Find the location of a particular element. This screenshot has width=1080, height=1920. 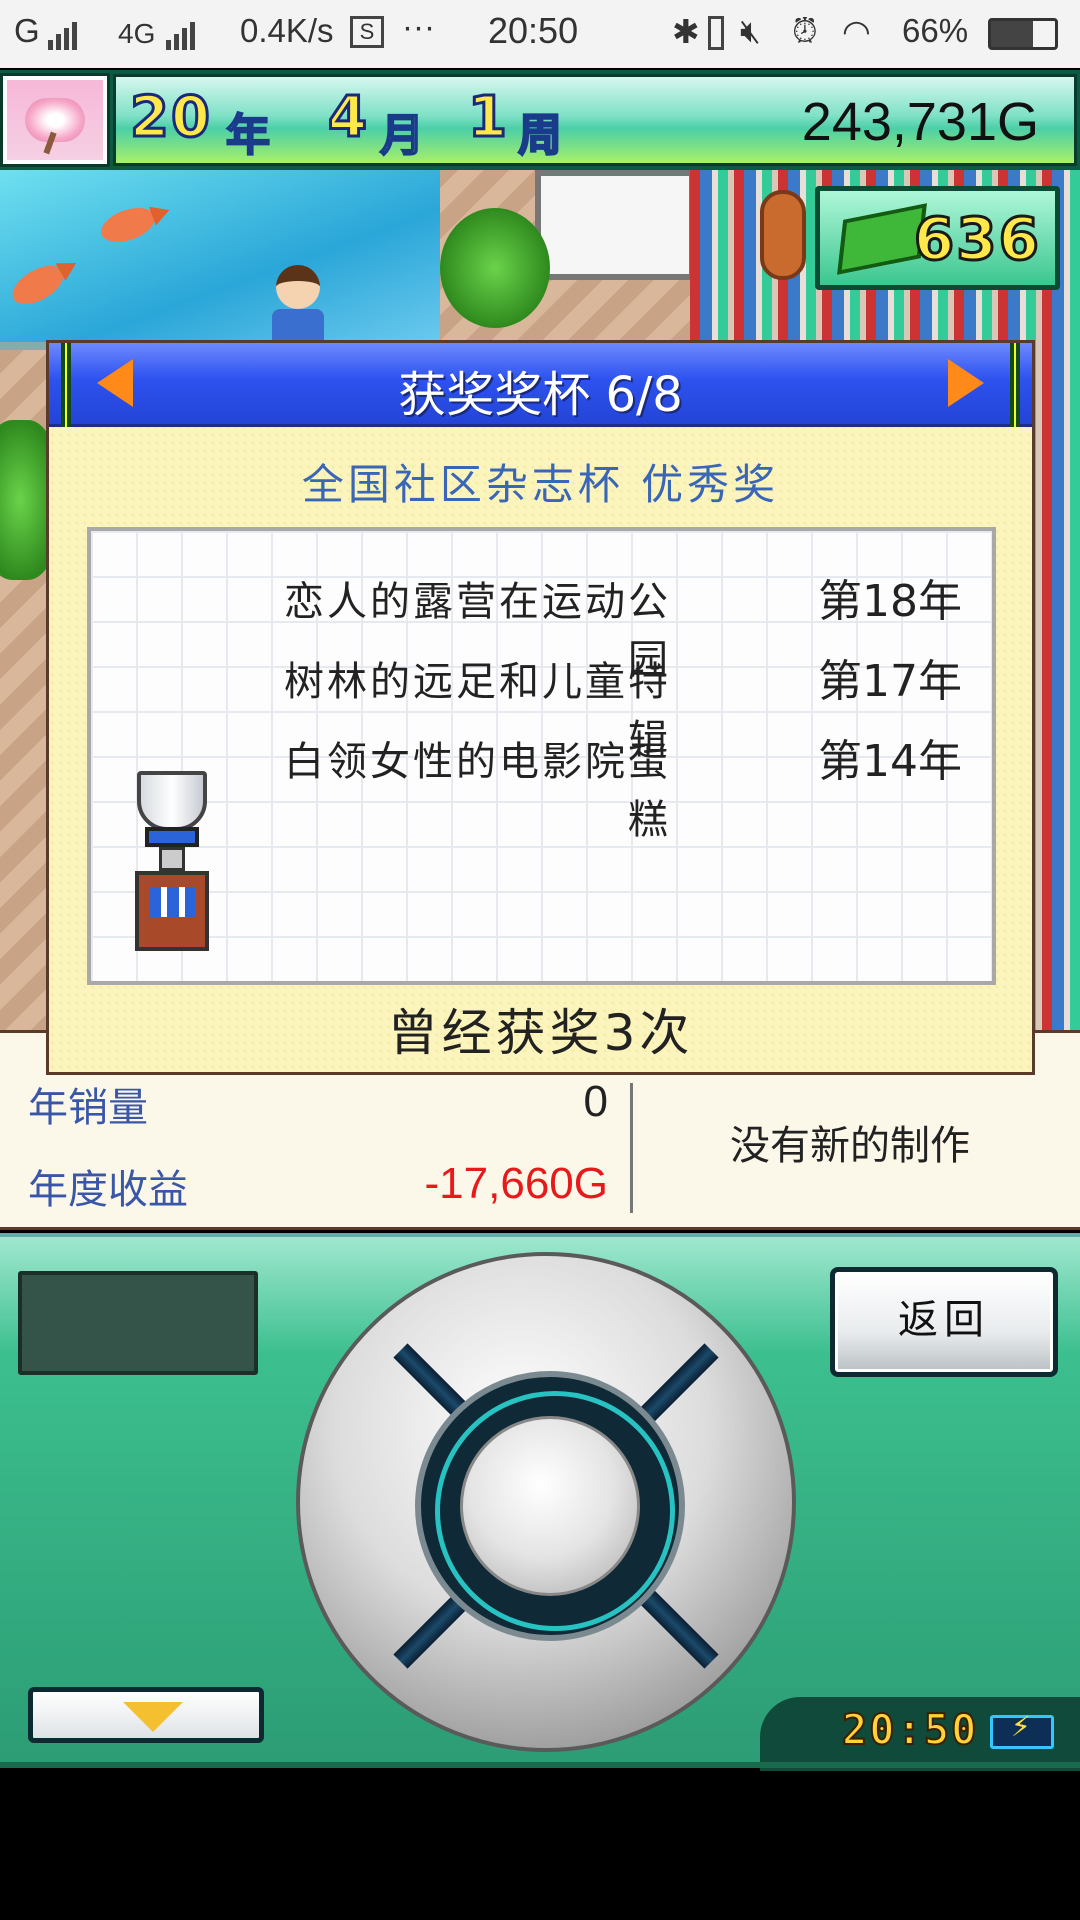

battery-charging-icon is located at coordinates (1022, 1729).